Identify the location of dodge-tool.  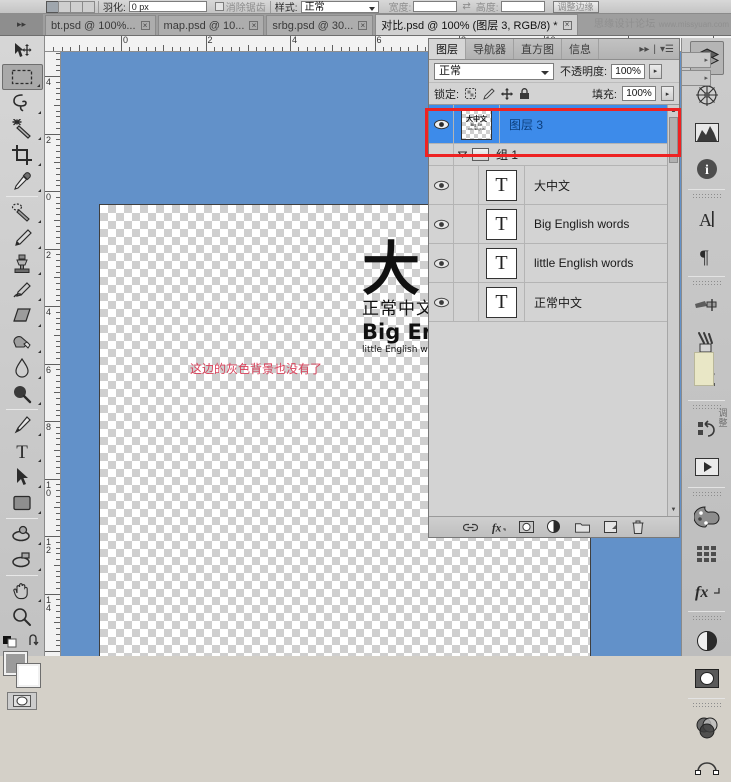
(22, 394).